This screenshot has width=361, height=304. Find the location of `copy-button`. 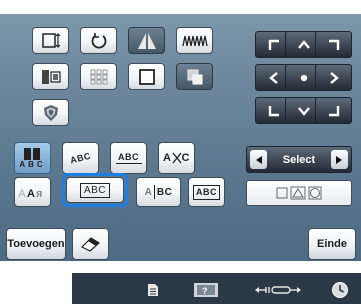

copy-button is located at coordinates (194, 76).